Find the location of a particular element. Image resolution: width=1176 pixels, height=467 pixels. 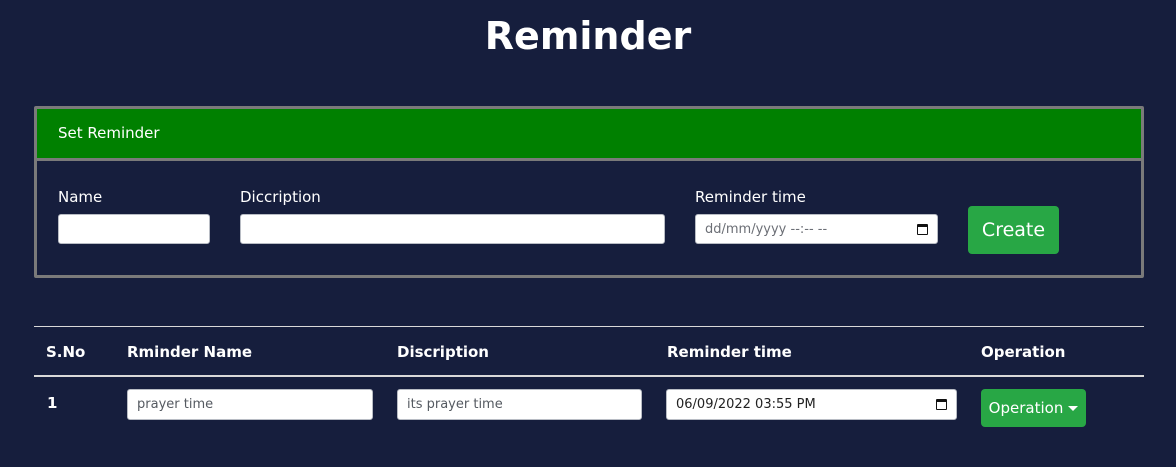

column-header-description: Discription is located at coordinates (443, 352).